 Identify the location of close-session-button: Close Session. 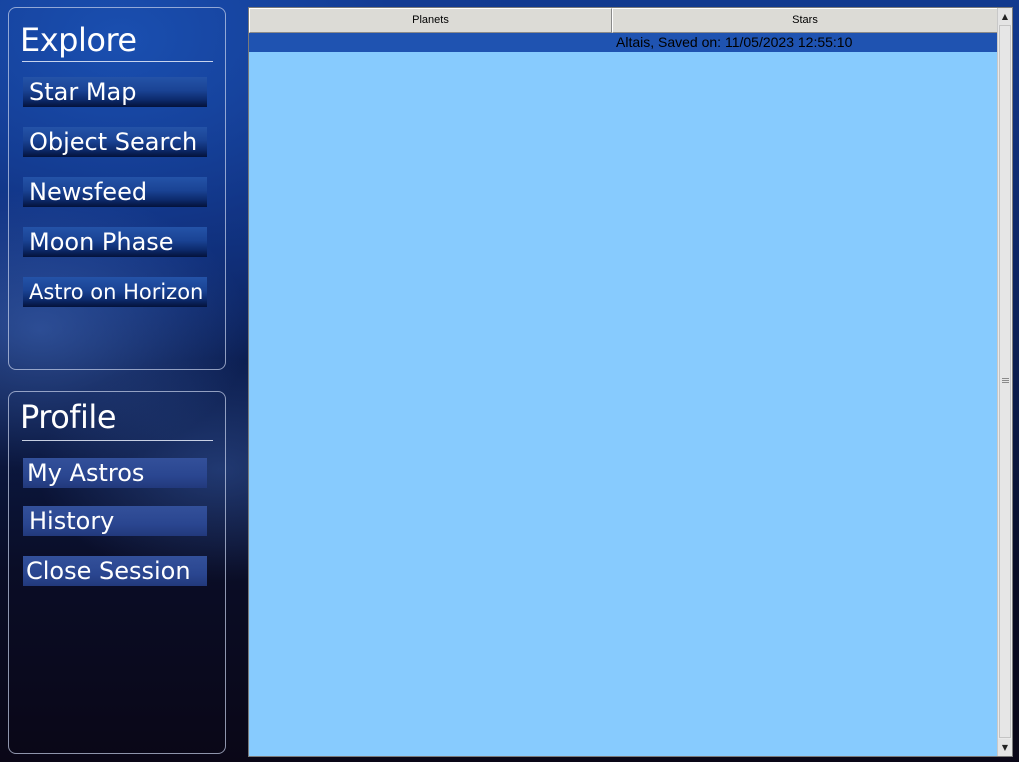
(115, 571).